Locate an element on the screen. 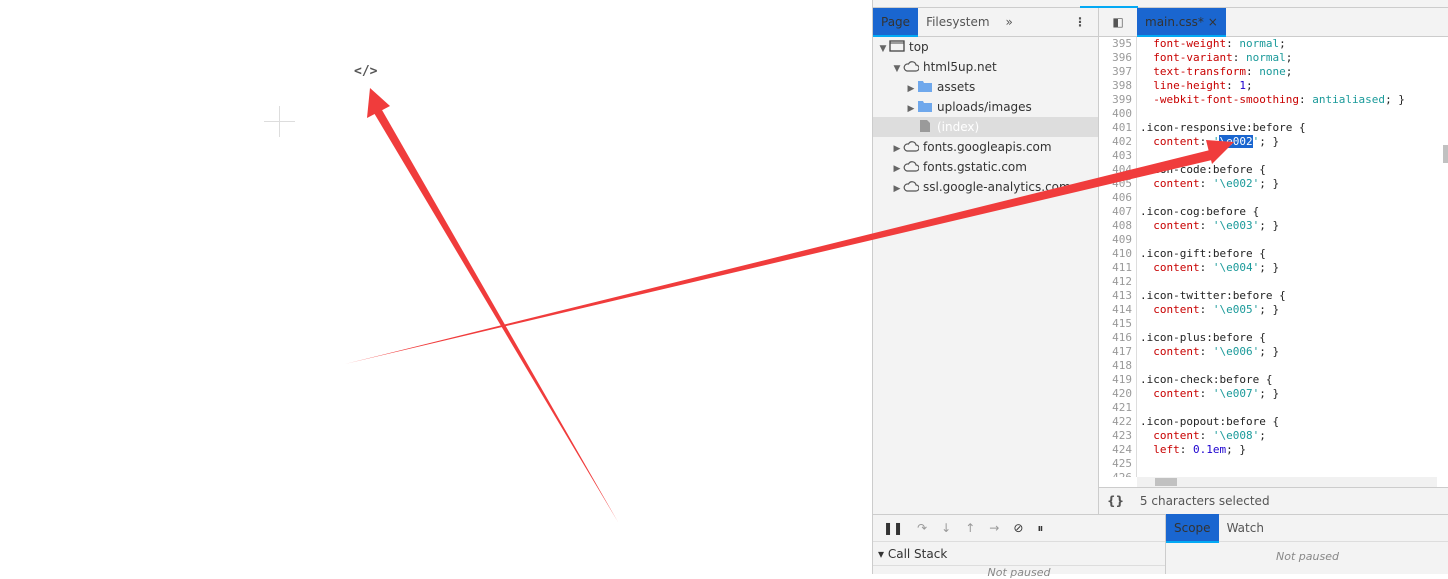 The height and width of the screenshot is (579, 1448). tree-item: ▼ top is located at coordinates (985, 47).